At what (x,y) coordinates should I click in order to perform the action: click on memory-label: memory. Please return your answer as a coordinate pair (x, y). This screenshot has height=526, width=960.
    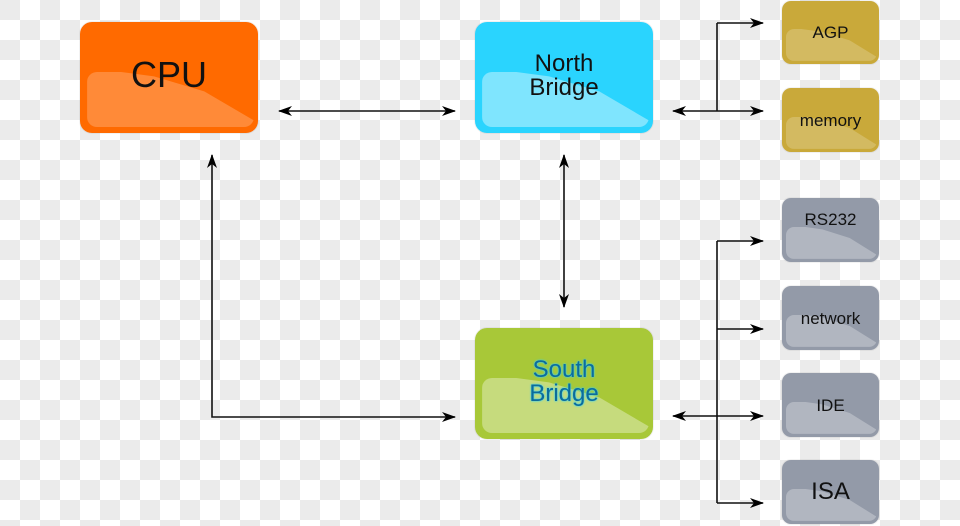
    Looking at the image, I should click on (830, 120).